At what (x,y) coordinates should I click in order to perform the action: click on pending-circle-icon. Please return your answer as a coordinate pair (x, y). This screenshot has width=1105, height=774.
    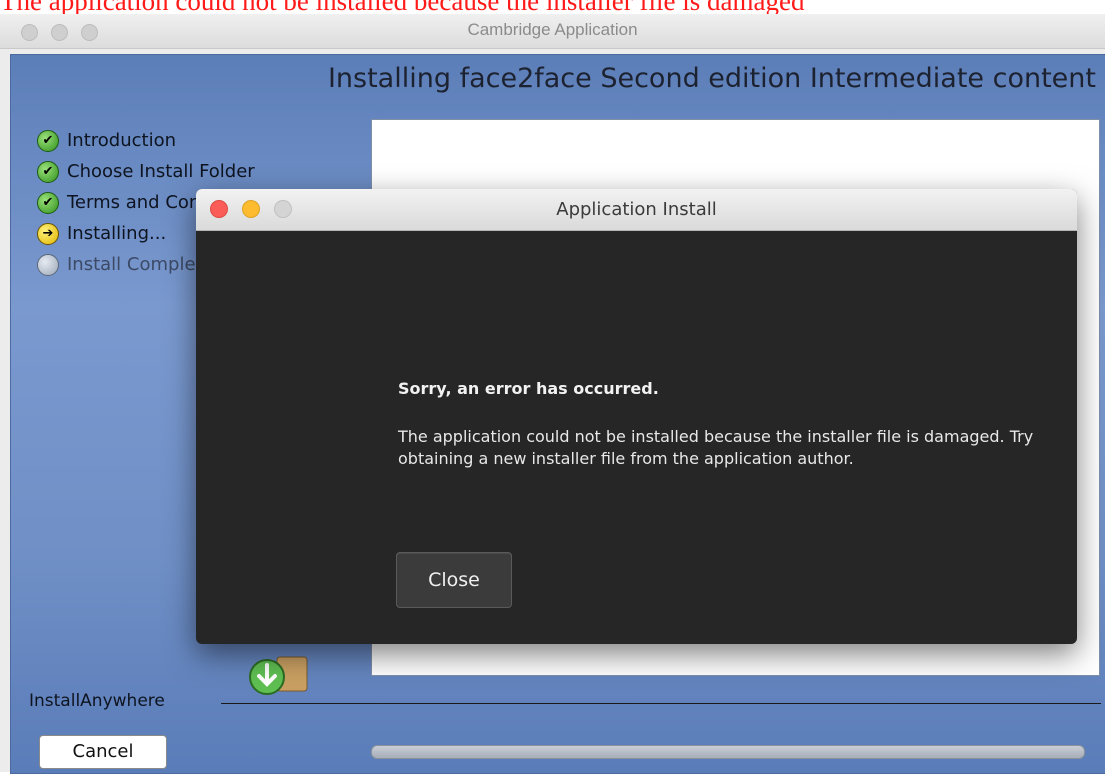
    Looking at the image, I should click on (48, 264).